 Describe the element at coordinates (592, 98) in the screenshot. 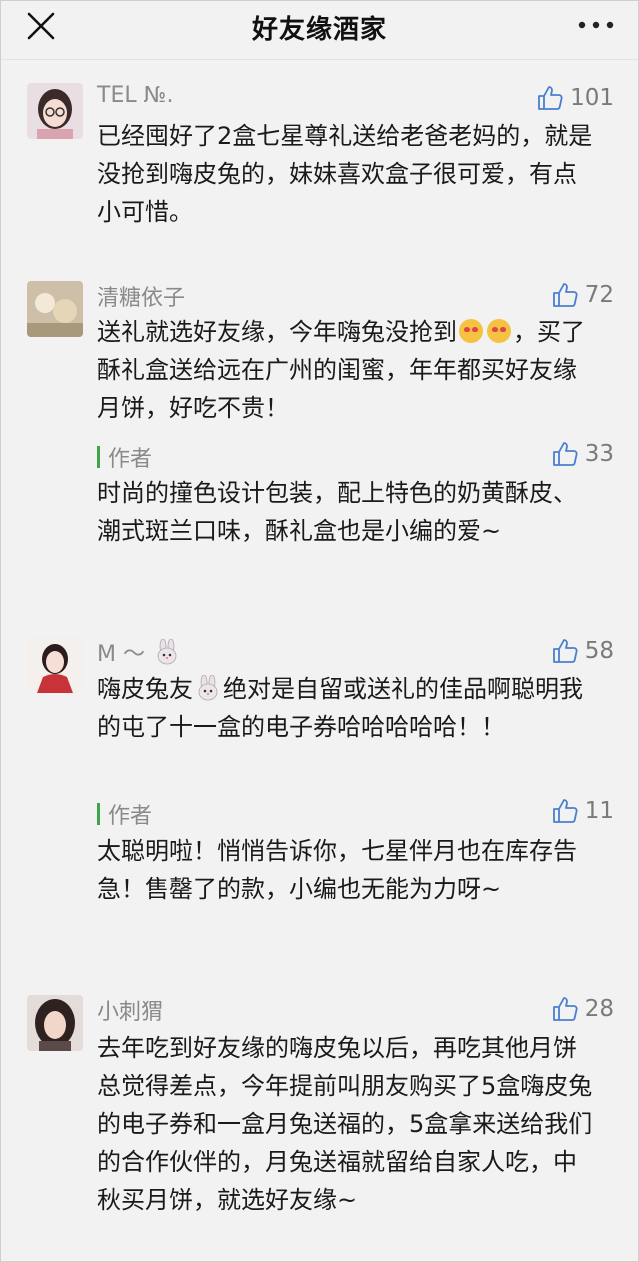

I see `like-count: 101` at that location.